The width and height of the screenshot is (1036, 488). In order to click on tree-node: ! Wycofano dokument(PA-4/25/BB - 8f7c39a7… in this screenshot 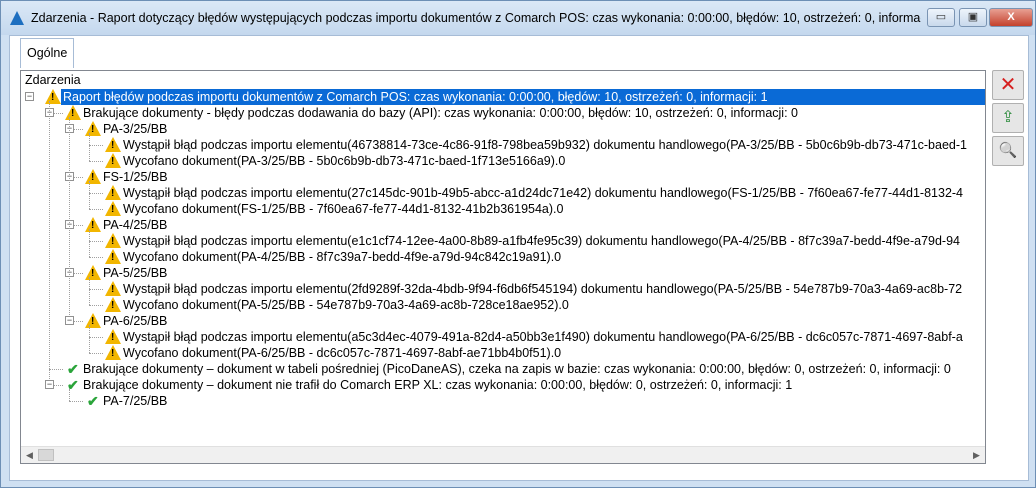, I will do `click(334, 257)`.